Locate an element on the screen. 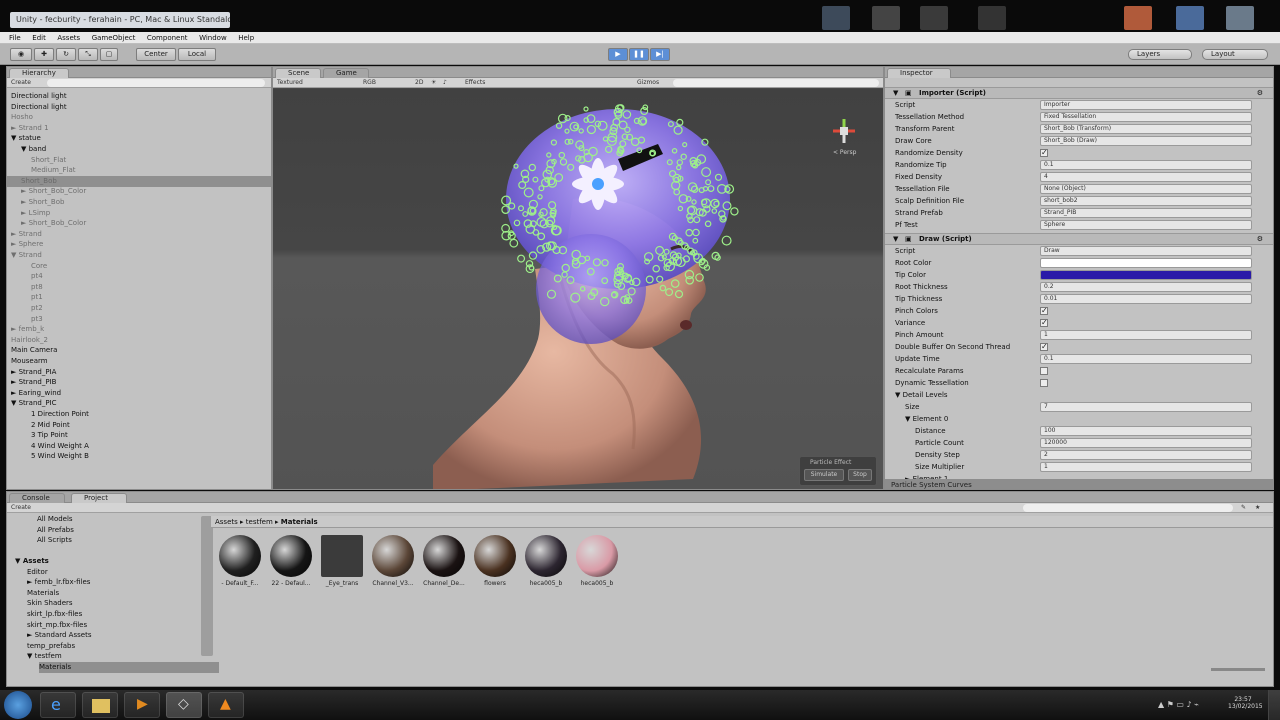  hierarchy-item: ► Strand_PIB is located at coordinates (139, 382).